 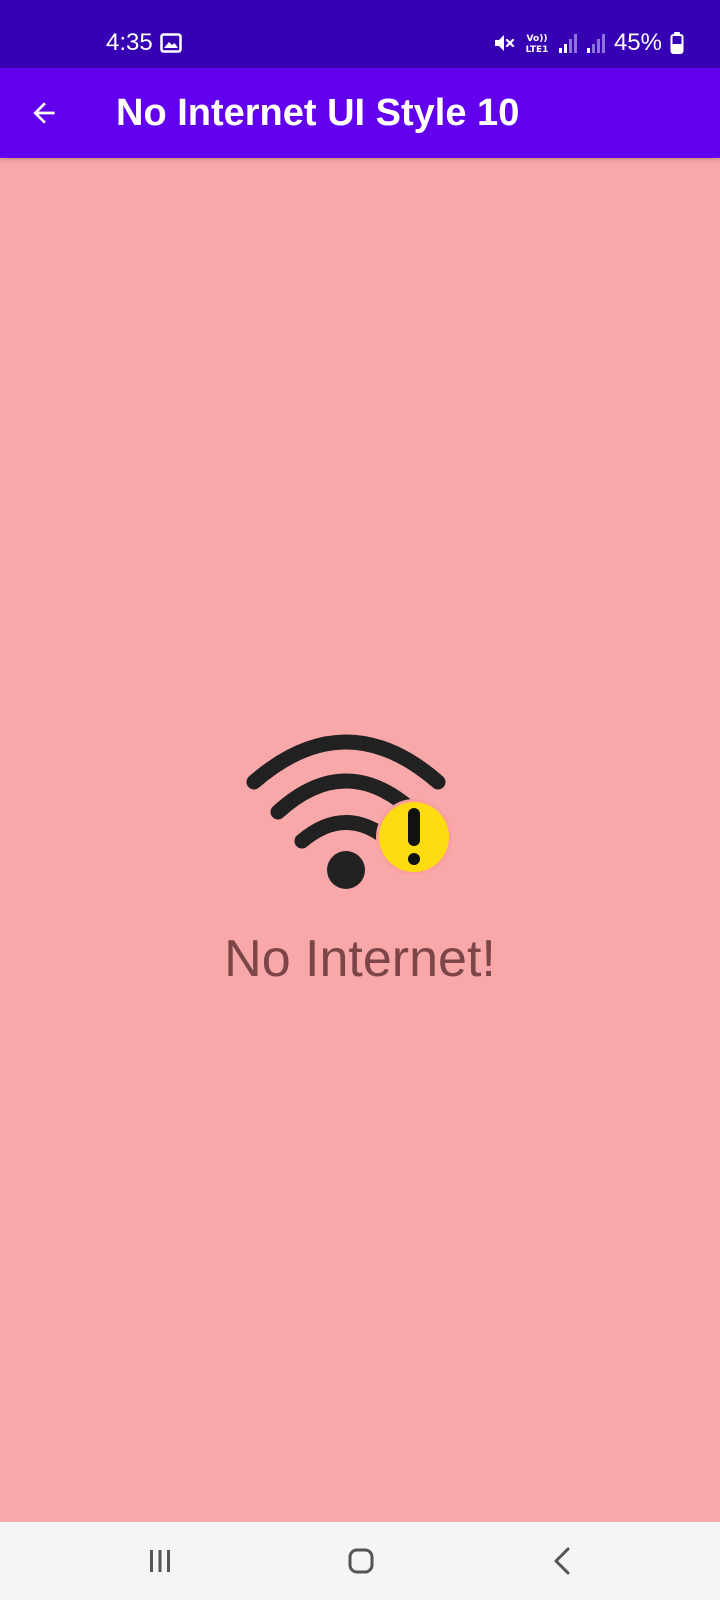 I want to click on arrow-back-icon, so click(x=44, y=113).